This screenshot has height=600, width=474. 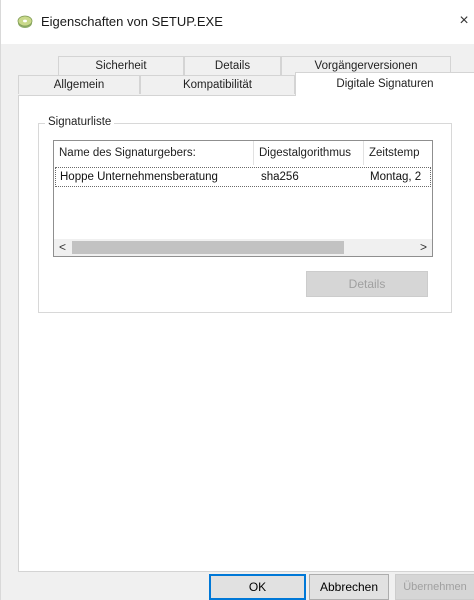 I want to click on cell-timestamp: Montag, 2, so click(x=396, y=177).